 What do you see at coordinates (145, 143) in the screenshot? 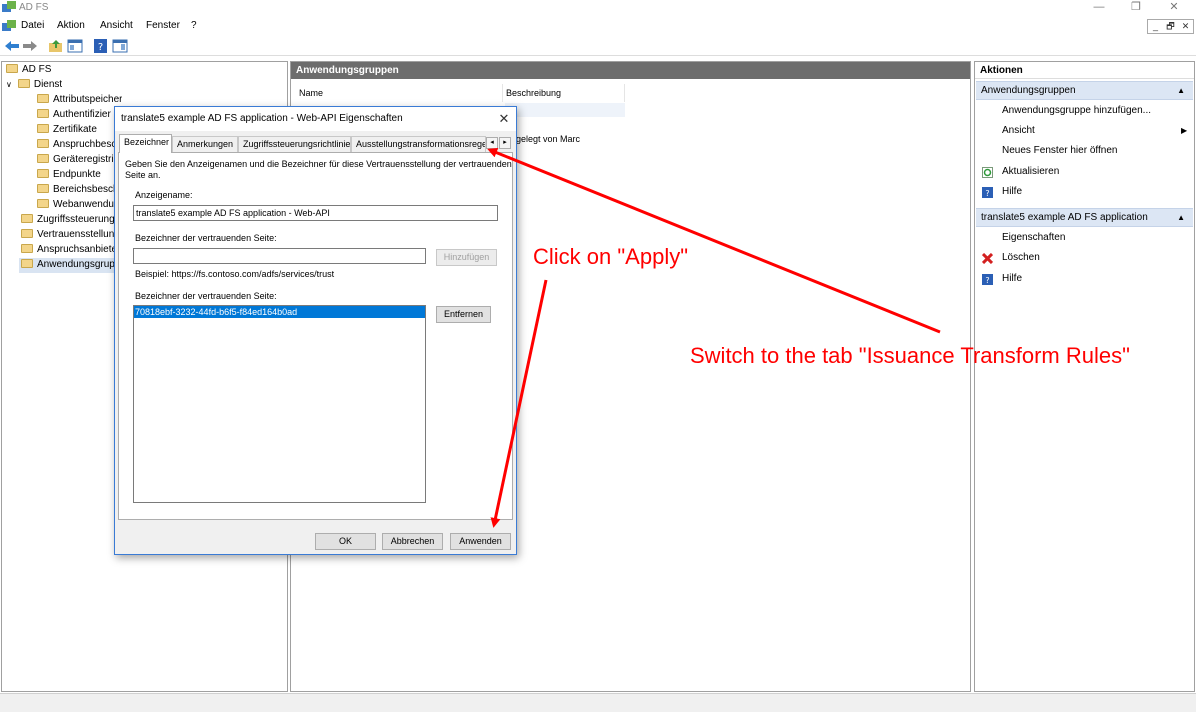
I see `tab-bezeichner: Bezeichner` at bounding box center [145, 143].